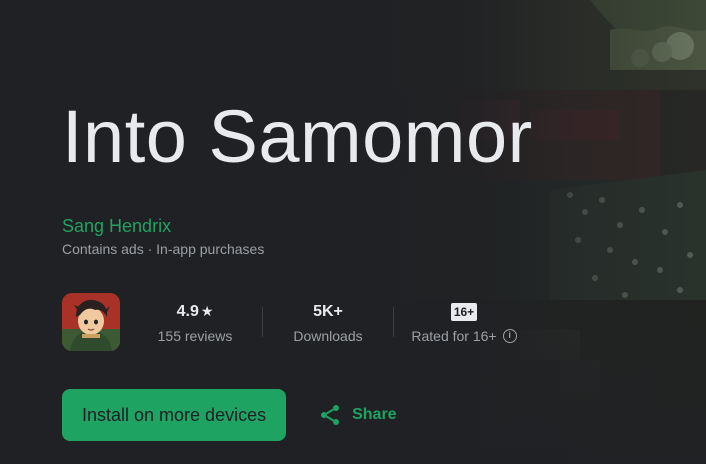 This screenshot has width=706, height=464. I want to click on reviews-count: 155 reviews, so click(195, 335).